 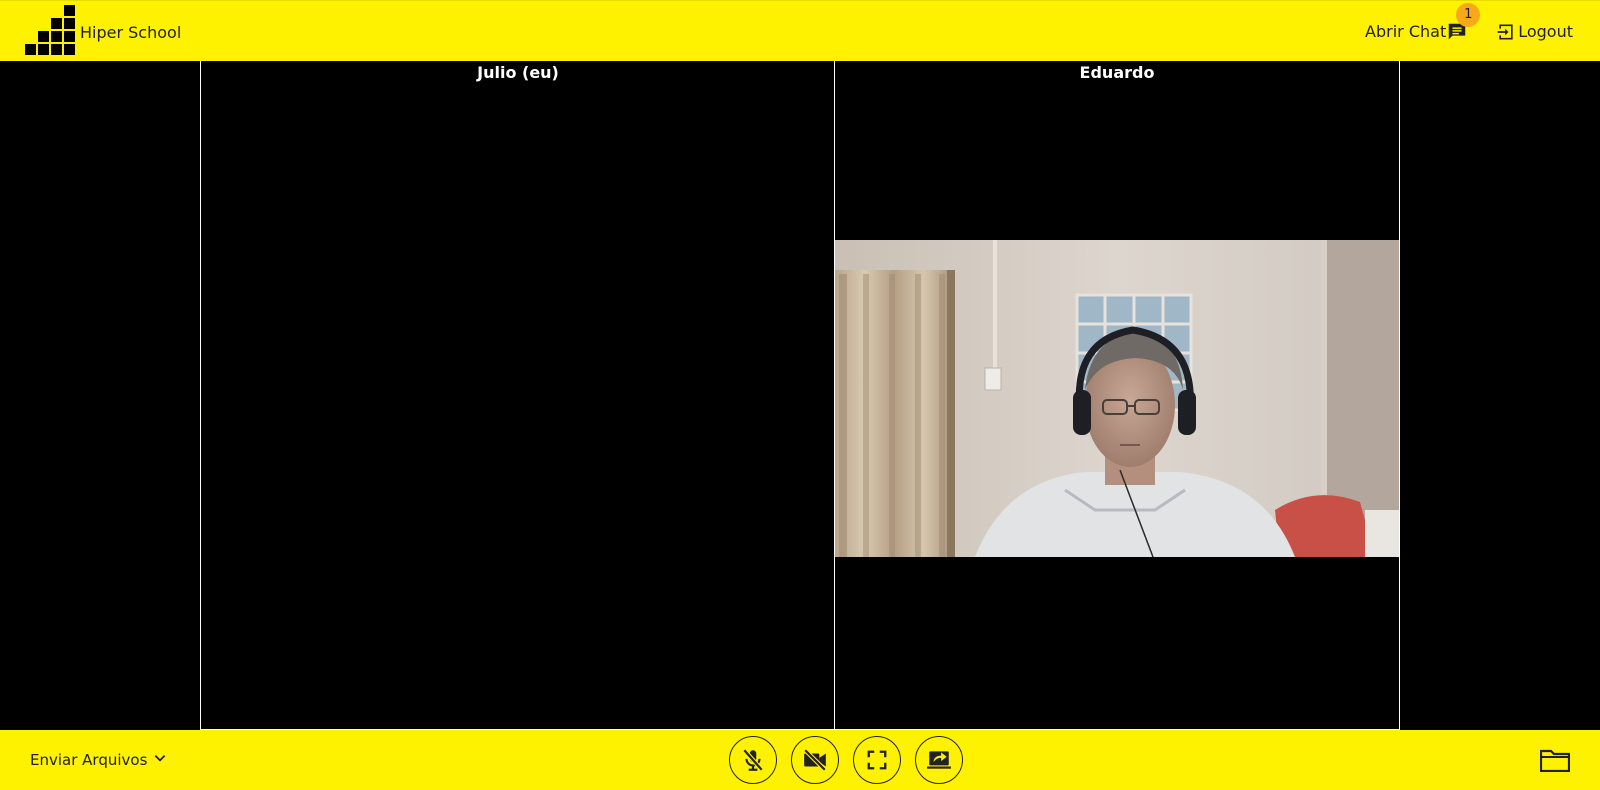 I want to click on top-actions: Abrir Chat 1 Logout, so click(x=1469, y=31).